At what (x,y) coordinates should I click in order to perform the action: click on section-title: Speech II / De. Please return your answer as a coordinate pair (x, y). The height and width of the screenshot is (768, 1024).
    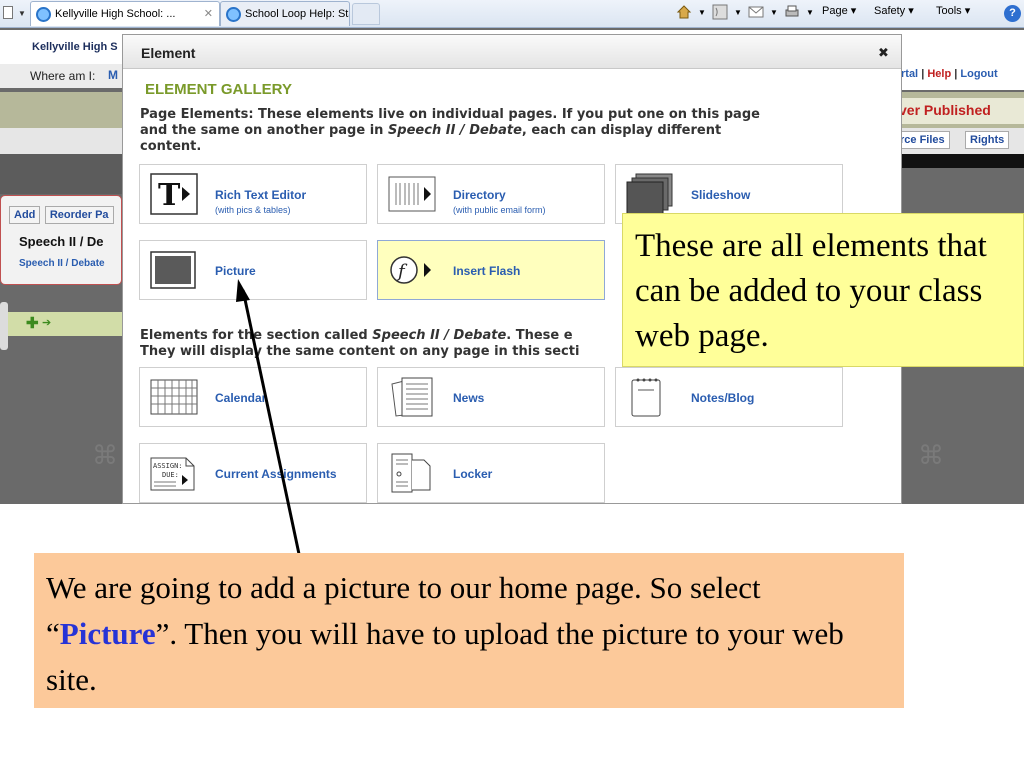
    Looking at the image, I should click on (61, 241).